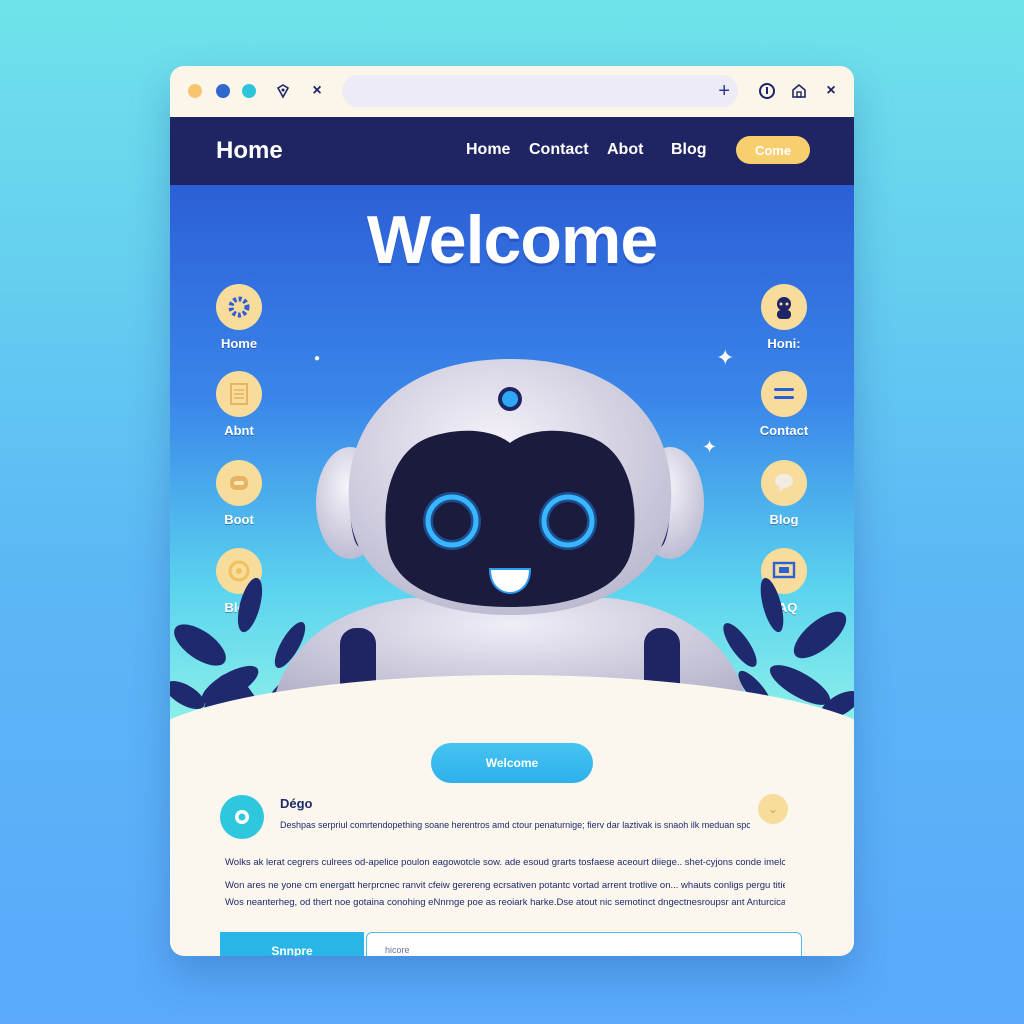 The width and height of the screenshot is (1024, 1024). Describe the element at coordinates (784, 307) in the screenshot. I see `bot-character-icon` at that location.